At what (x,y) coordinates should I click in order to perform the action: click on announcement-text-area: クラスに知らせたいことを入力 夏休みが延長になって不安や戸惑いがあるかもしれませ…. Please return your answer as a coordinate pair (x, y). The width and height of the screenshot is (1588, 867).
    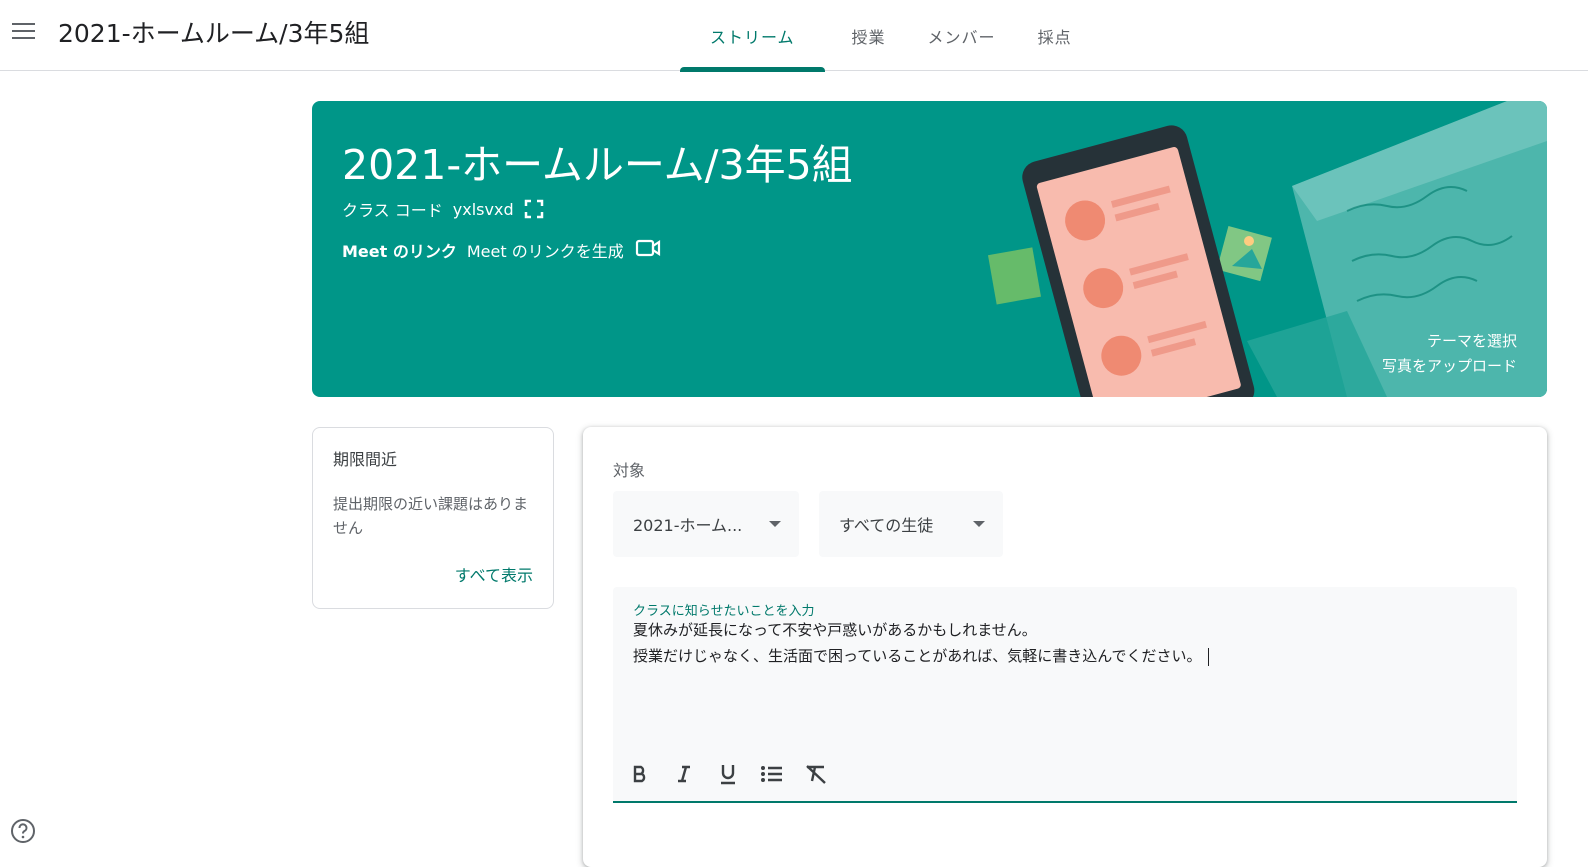
    Looking at the image, I should click on (1065, 695).